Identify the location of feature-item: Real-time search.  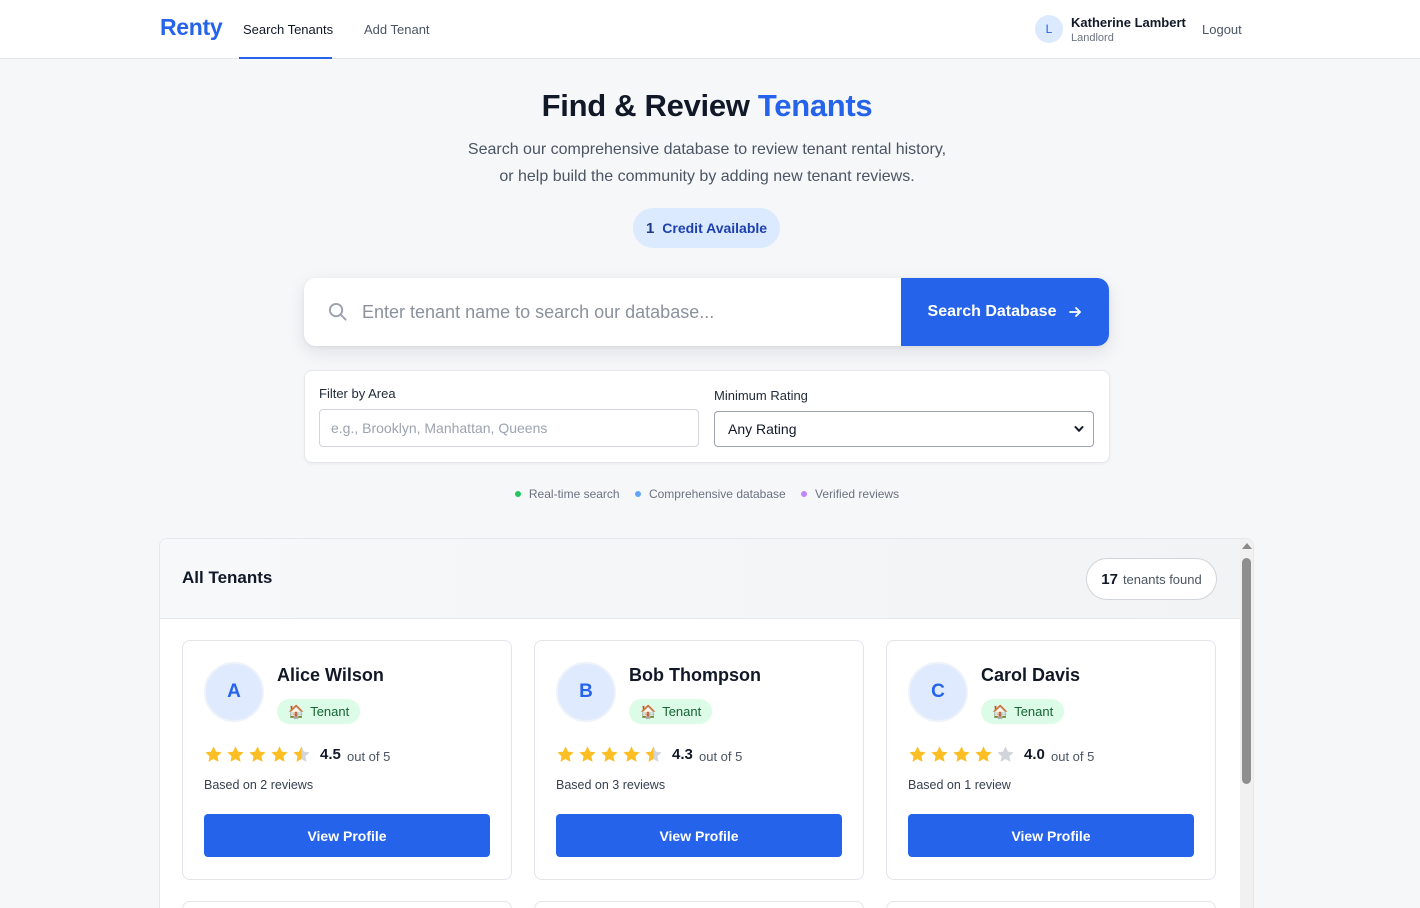
(567, 494).